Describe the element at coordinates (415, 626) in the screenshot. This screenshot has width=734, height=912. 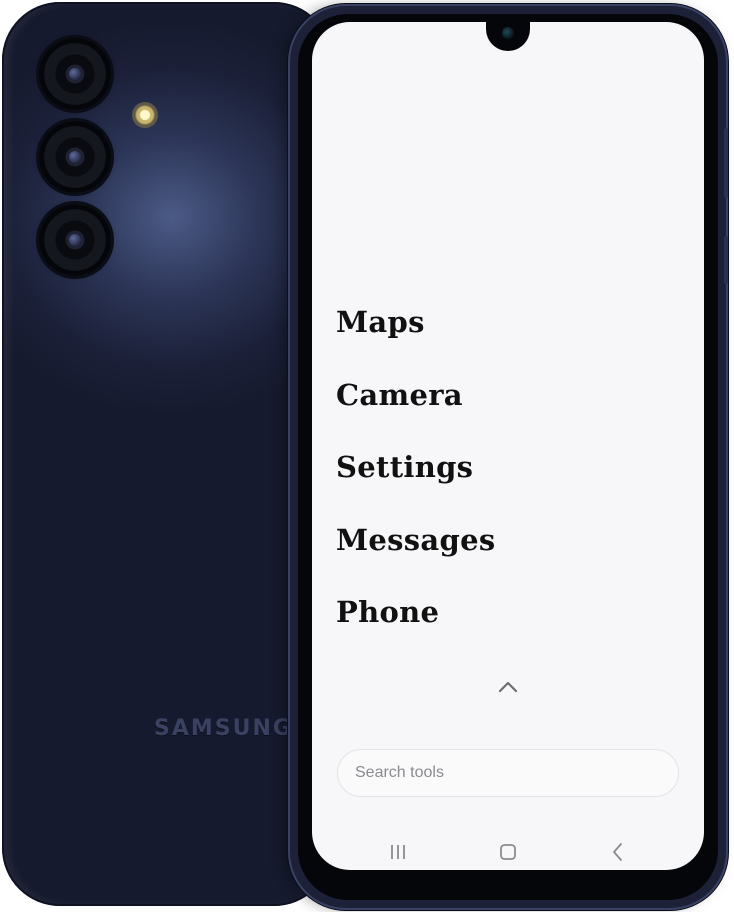
I see `app-item-phone: Phone` at that location.